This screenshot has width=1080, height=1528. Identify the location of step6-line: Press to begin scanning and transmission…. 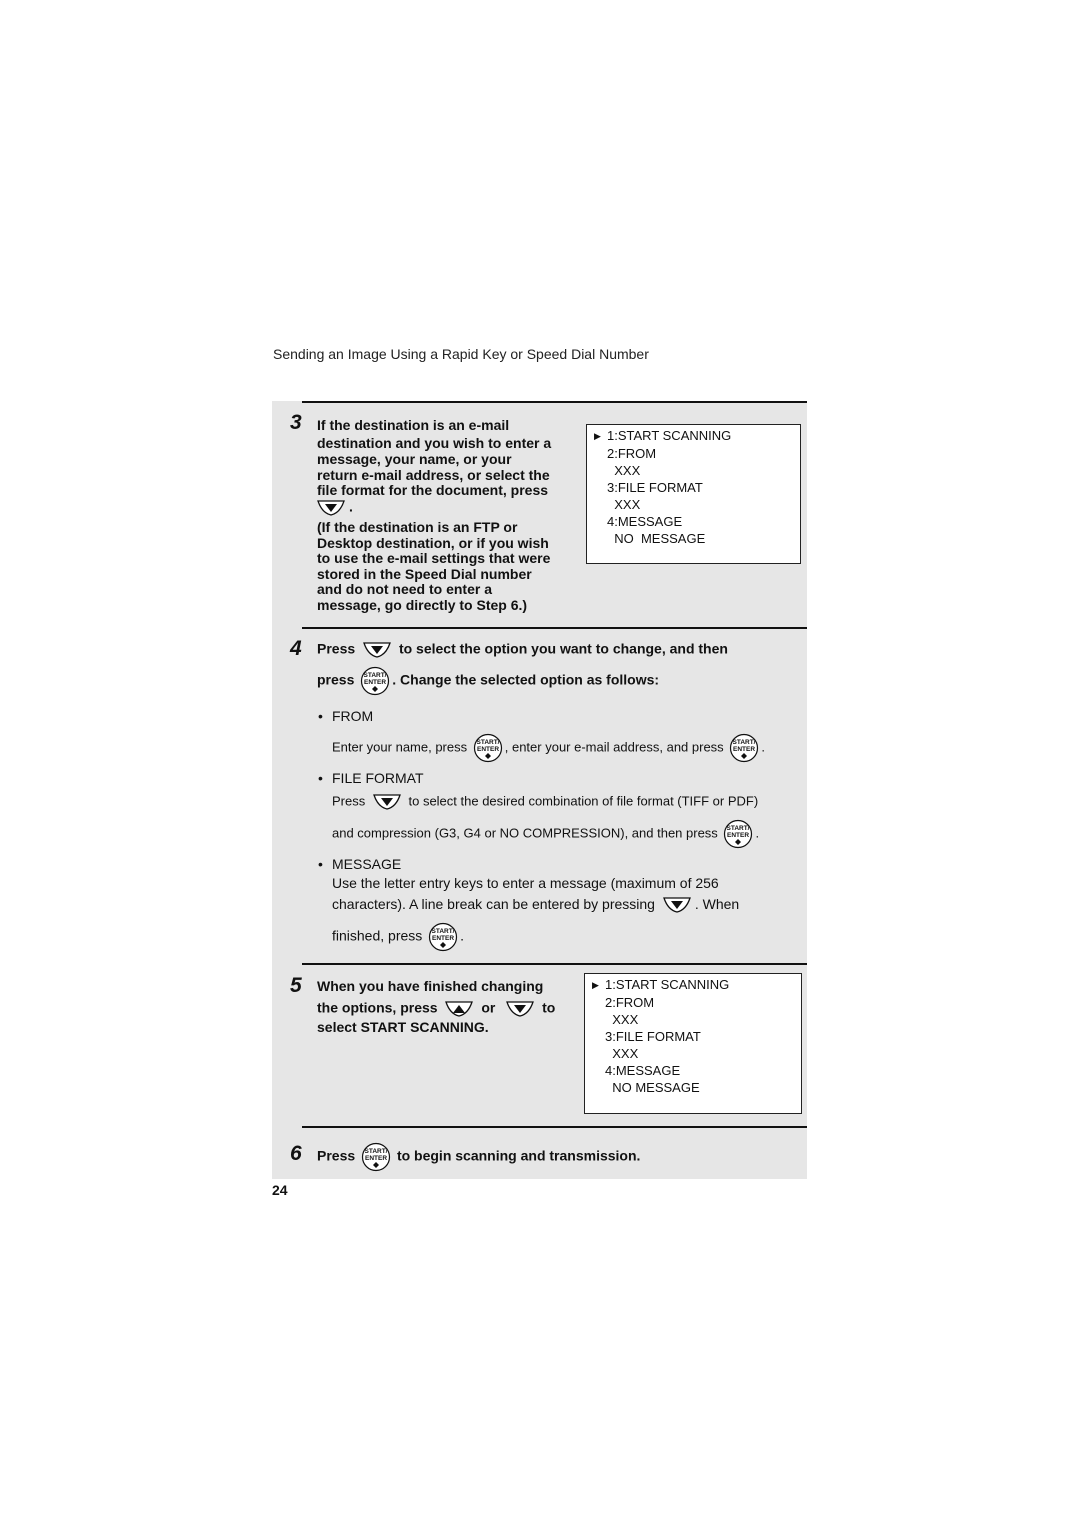
(478, 1157).